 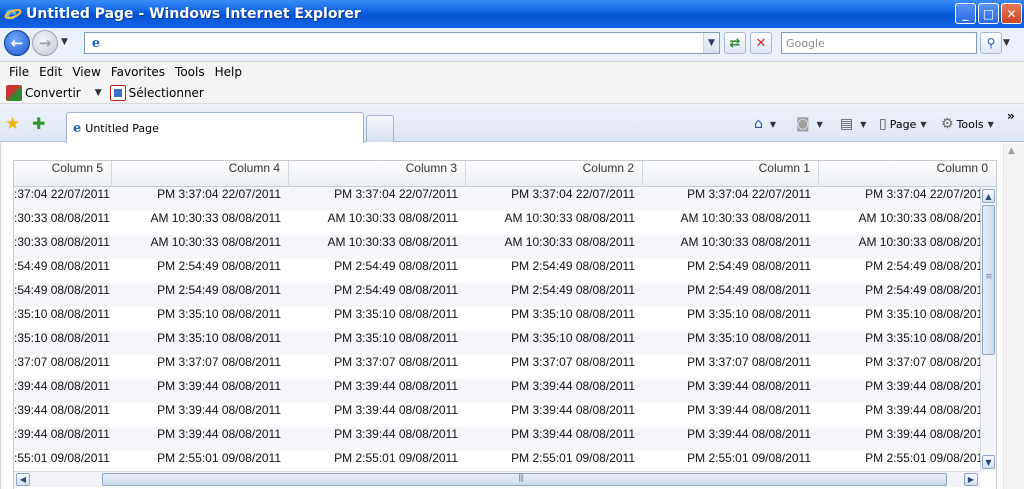 What do you see at coordinates (122, 128) in the screenshot?
I see `tab-label: Untitled Page` at bounding box center [122, 128].